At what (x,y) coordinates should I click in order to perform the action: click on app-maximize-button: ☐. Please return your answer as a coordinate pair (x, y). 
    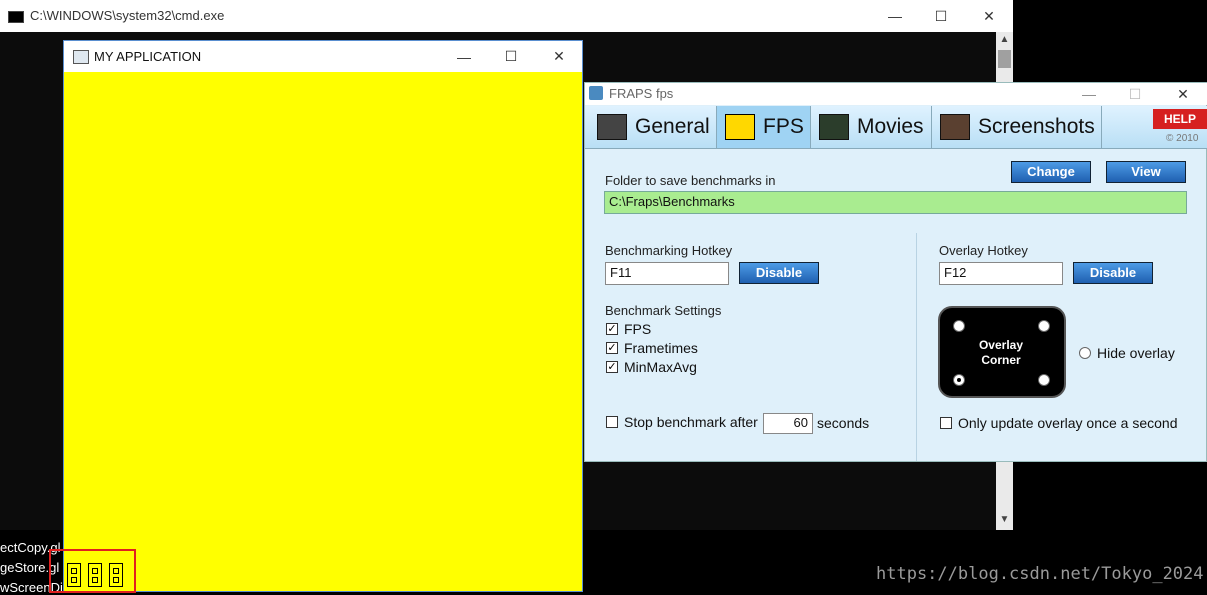
    Looking at the image, I should click on (511, 56).